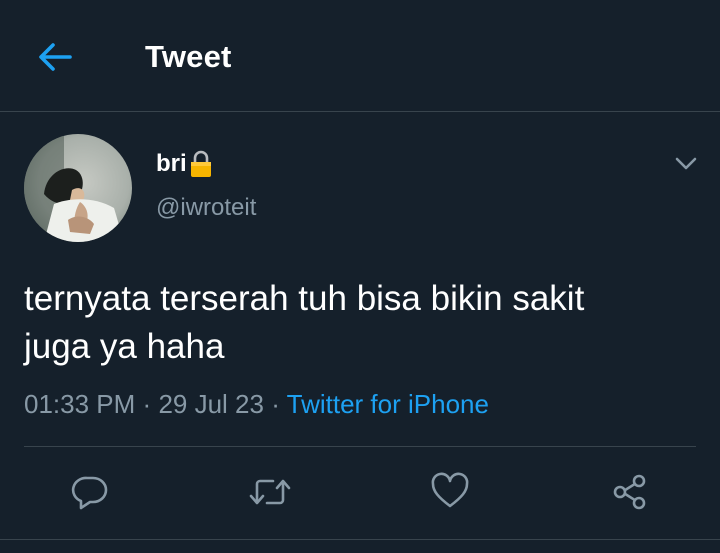 The image size is (720, 553). What do you see at coordinates (124, 346) in the screenshot?
I see `tweet-text-line: juga ya haha` at bounding box center [124, 346].